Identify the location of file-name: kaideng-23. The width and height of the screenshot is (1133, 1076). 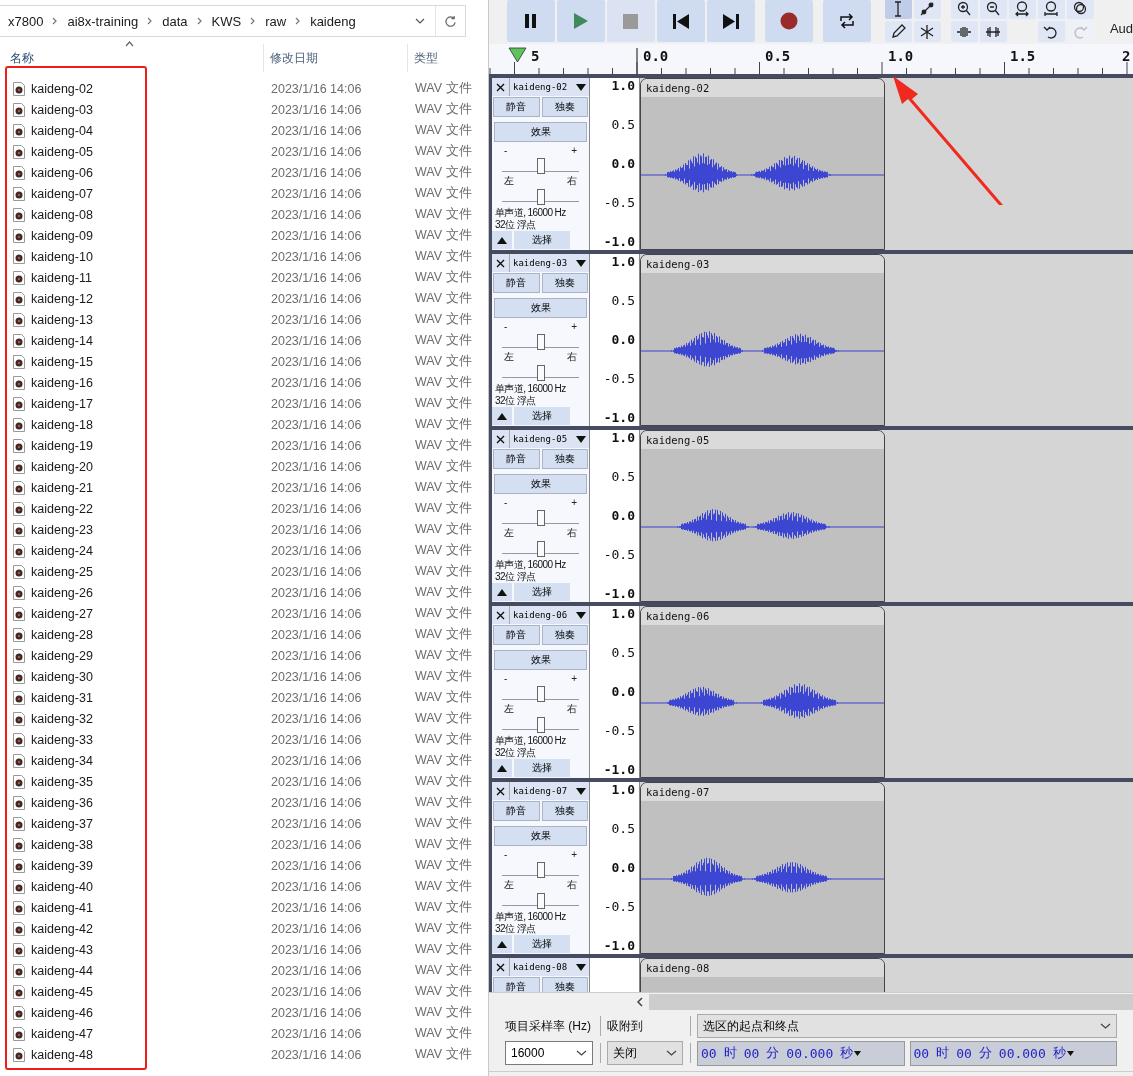
(151, 529).